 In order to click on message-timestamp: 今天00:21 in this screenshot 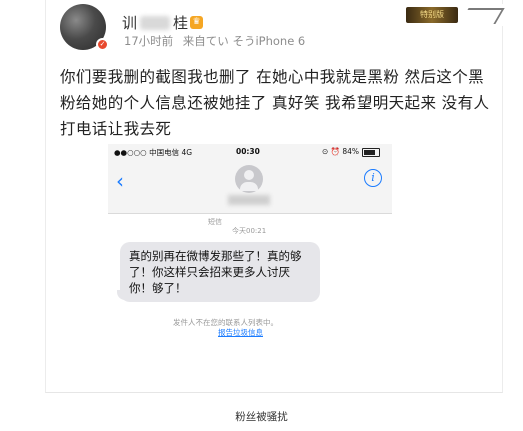, I will do `click(249, 231)`.